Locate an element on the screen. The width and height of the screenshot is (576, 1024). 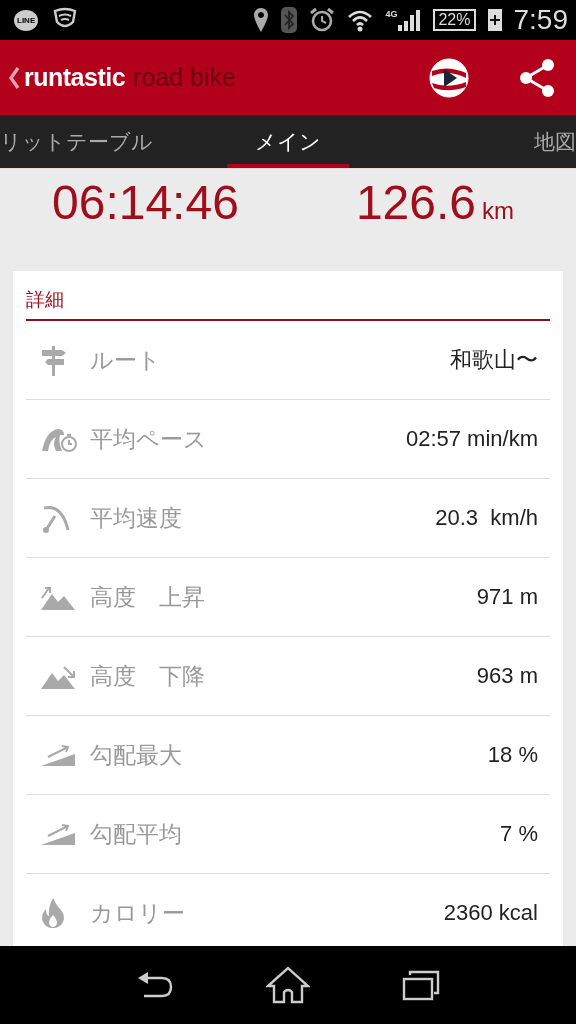
back-button is located at coordinates (155, 985).